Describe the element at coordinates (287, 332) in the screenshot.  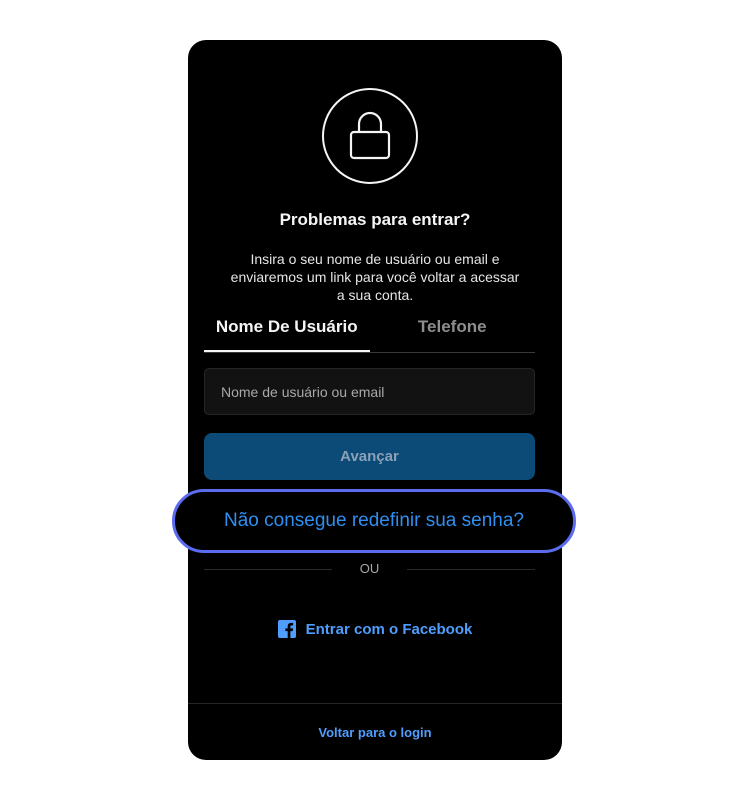
I see `tab-username: Nome De Usuário` at that location.